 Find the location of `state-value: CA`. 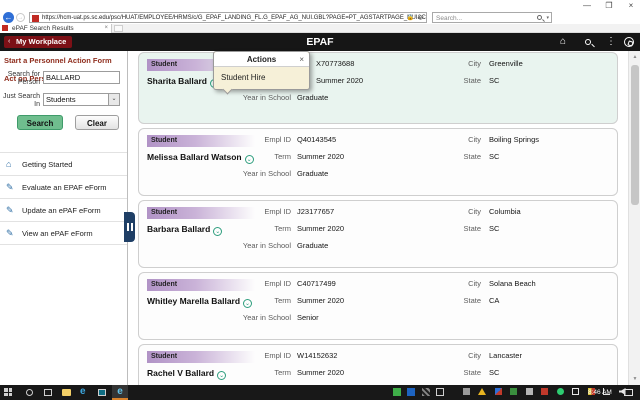

state-value: CA is located at coordinates (494, 300).